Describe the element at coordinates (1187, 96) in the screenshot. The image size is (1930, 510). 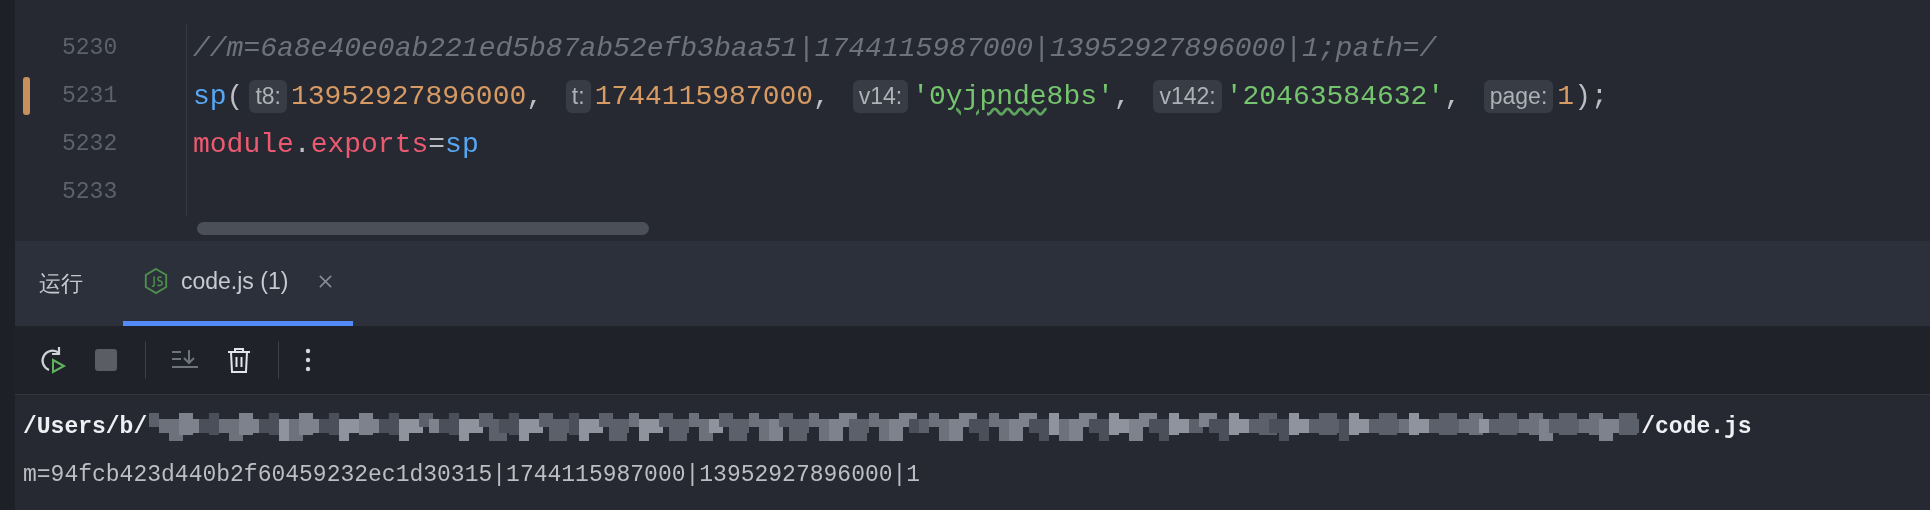
I see `inlay-hint: v142:` at that location.